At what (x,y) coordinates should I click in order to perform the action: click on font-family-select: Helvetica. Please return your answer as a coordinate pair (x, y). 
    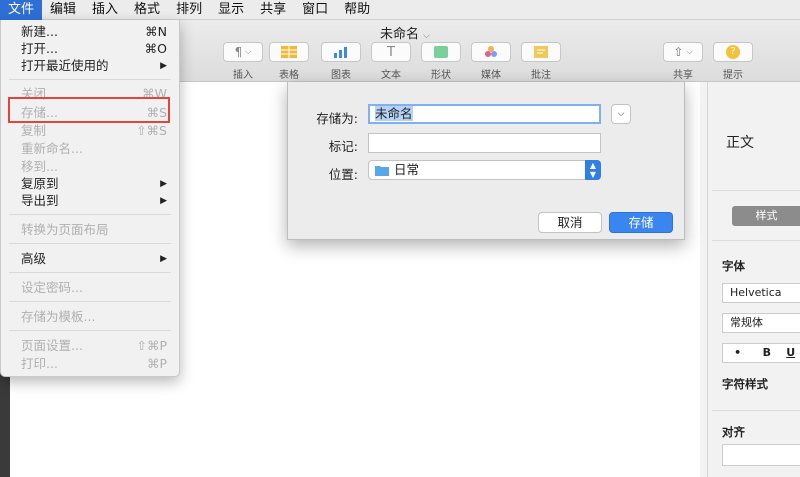
    Looking at the image, I should click on (761, 293).